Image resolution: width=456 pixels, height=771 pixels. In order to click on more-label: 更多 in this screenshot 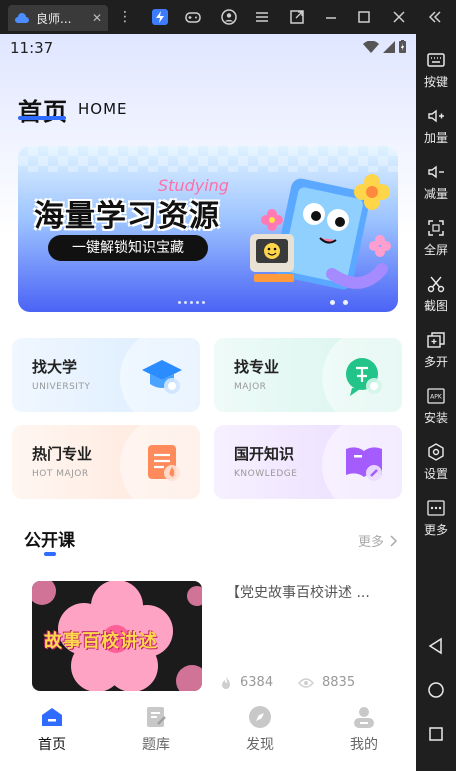, I will do `click(370, 542)`.